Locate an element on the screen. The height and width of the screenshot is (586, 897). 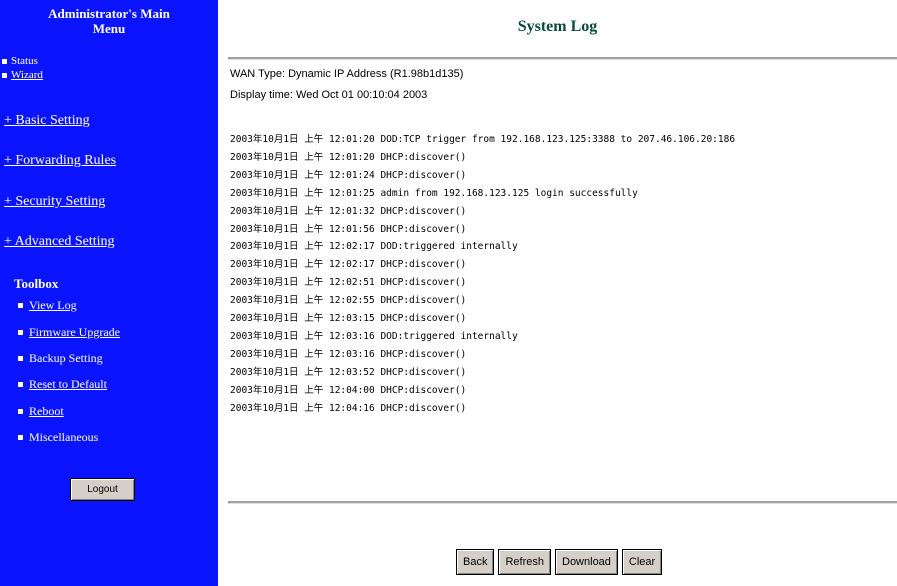
logout-button: Logout is located at coordinates (102, 489).